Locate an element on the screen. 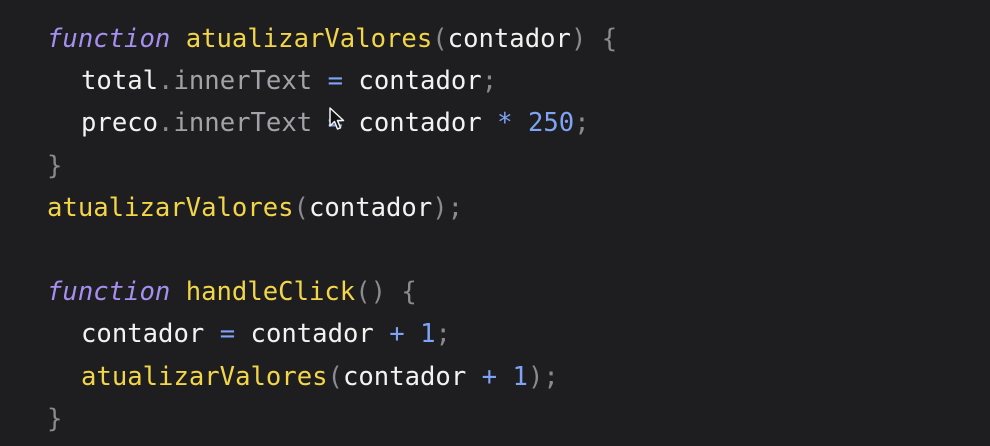  code-line: function handleClick() { is located at coordinates (518, 292).